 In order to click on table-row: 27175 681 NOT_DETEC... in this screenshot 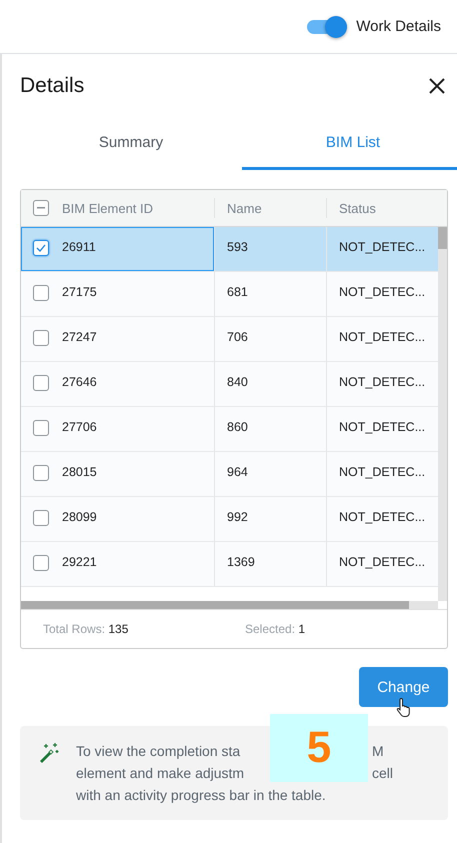, I will do `click(229, 294)`.